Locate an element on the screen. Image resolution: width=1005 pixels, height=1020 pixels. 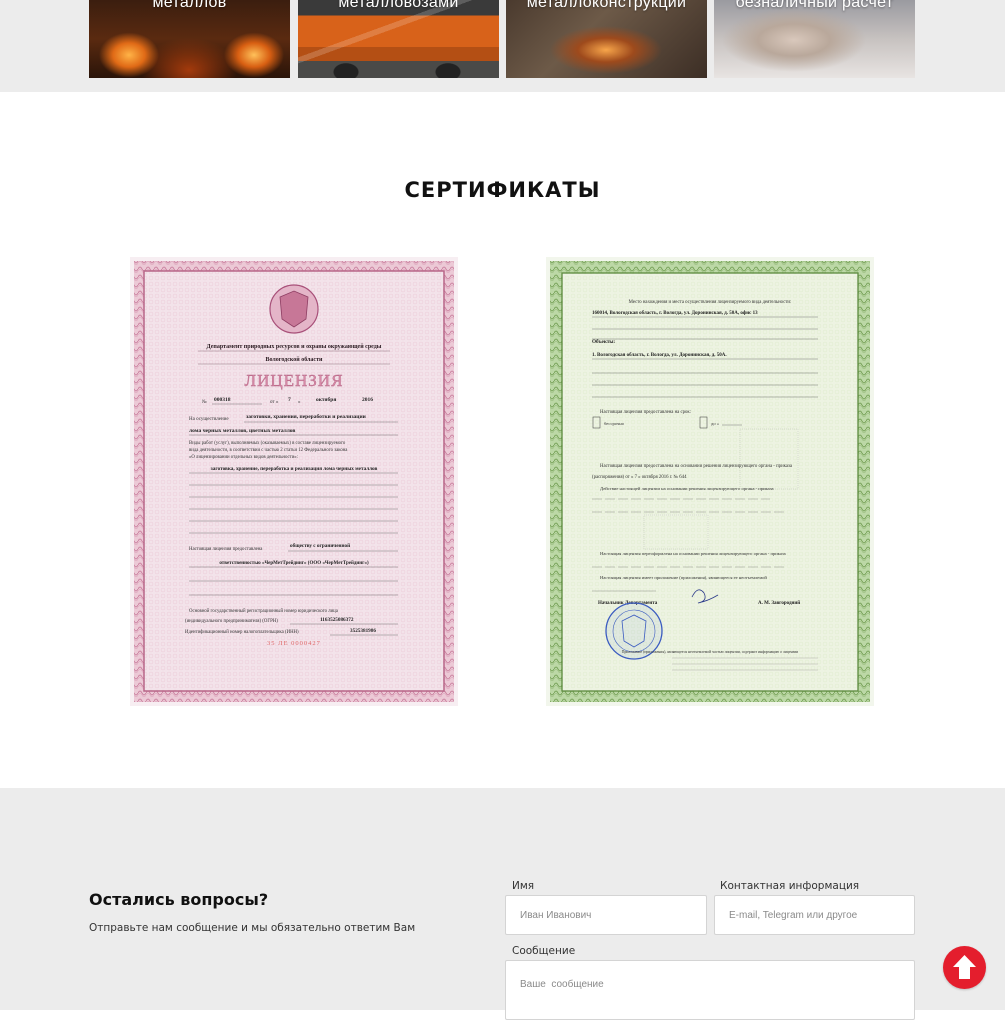
license-year: 2016 is located at coordinates (367, 400).